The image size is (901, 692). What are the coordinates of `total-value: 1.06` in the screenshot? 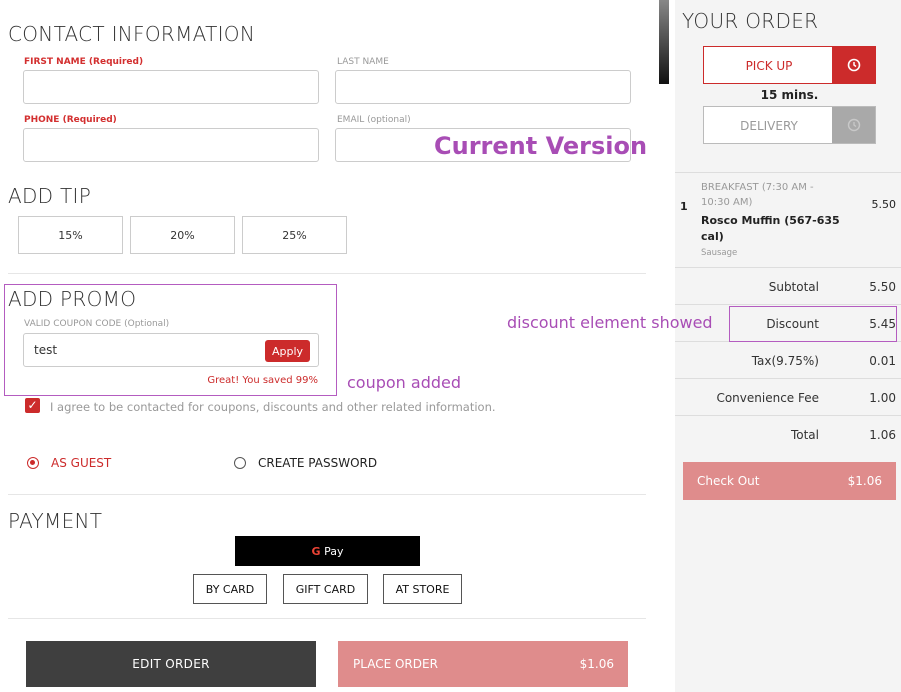 It's located at (882, 435).